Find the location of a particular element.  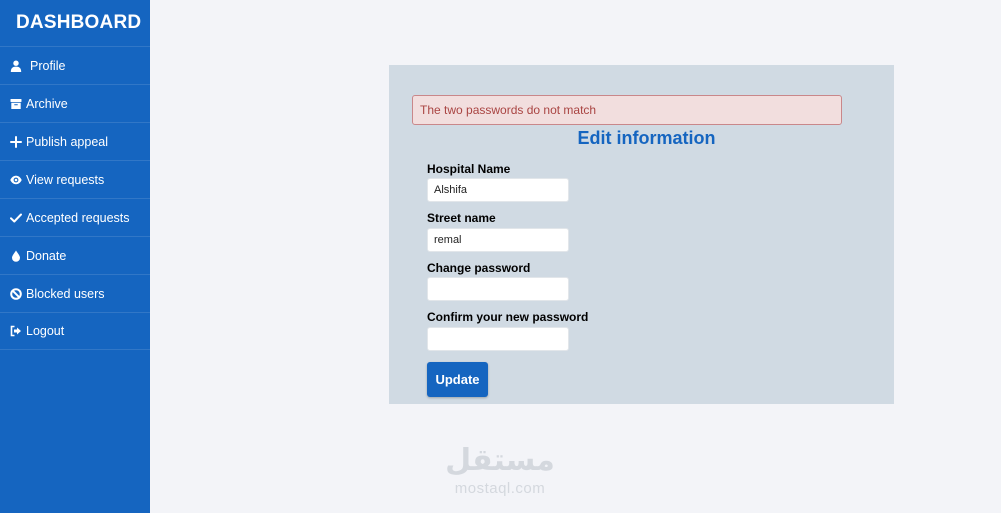

sidebar-item-publish-appeal: Publish appeal is located at coordinates (75, 141).